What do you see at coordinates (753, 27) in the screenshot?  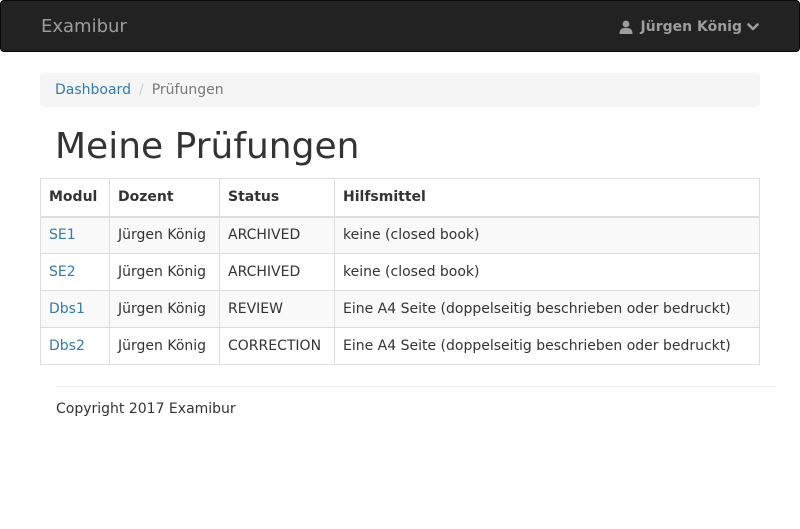 I see `chevron-down-icon` at bounding box center [753, 27].